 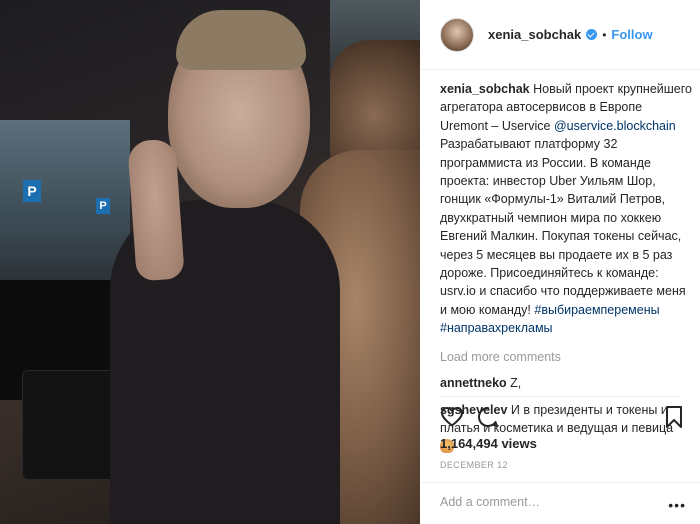 I want to click on header-username: xenia_sobchak, so click(x=534, y=34).